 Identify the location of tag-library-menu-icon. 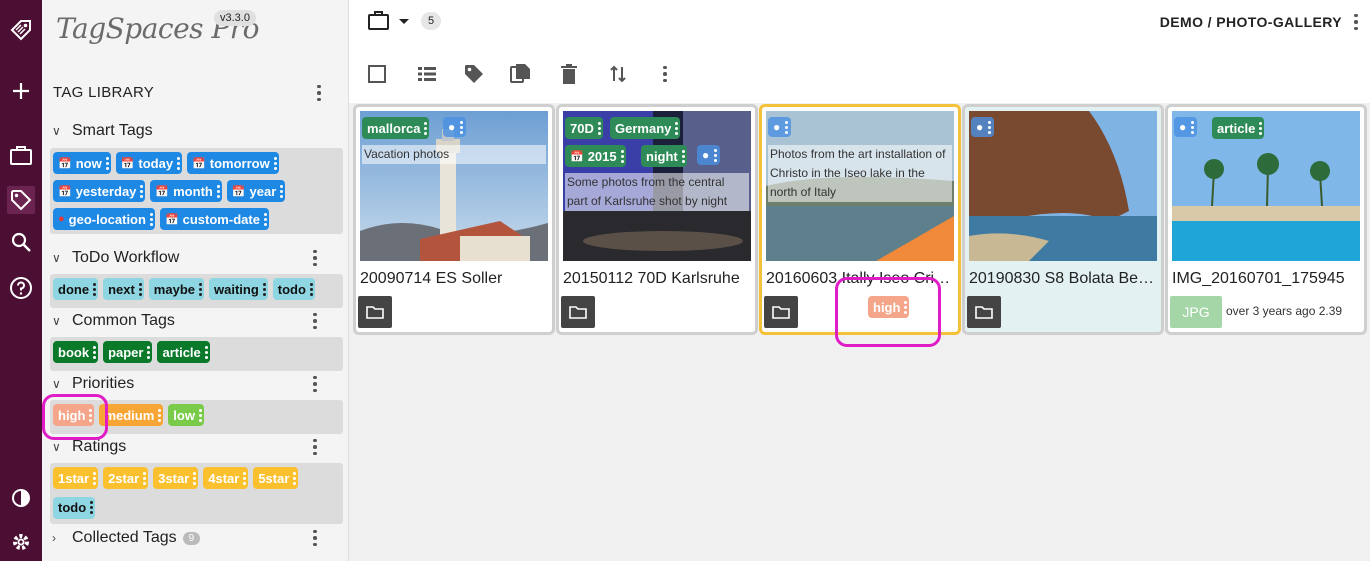
(319, 93).